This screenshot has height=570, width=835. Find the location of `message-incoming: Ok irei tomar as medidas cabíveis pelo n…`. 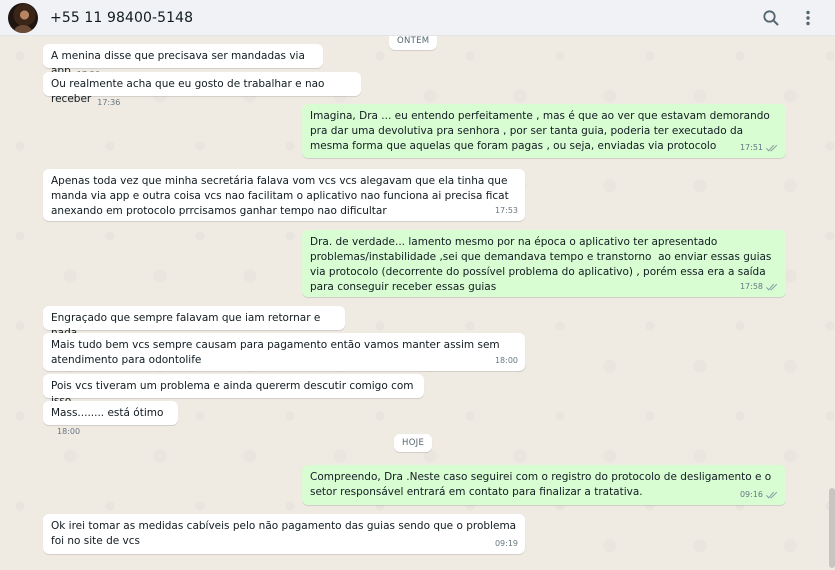

message-incoming: Ok irei tomar as medidas cabíveis pelo n… is located at coordinates (284, 534).